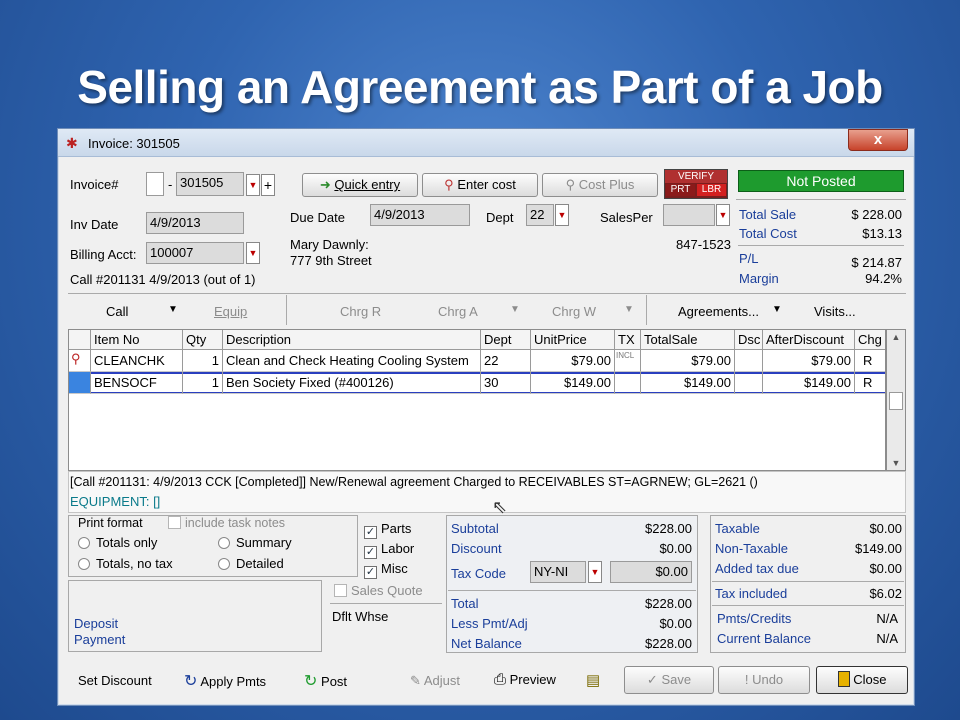  Describe the element at coordinates (669, 680) in the screenshot. I see `save-button: ✓ Save` at that location.